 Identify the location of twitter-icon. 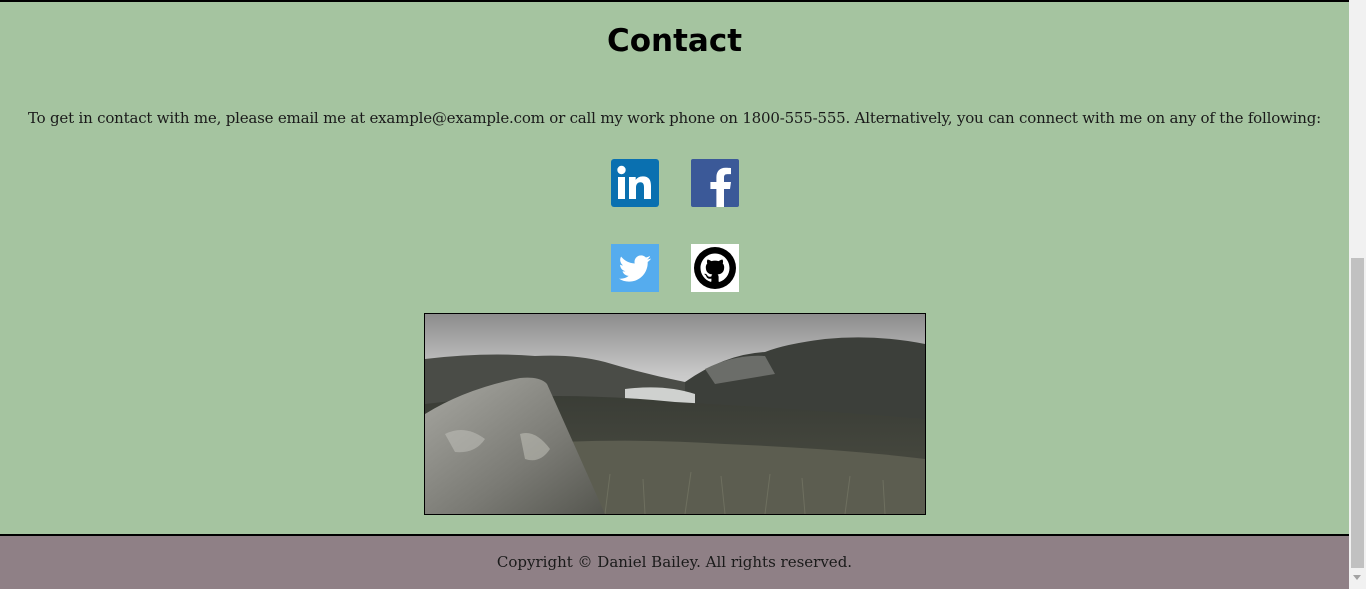
(635, 268).